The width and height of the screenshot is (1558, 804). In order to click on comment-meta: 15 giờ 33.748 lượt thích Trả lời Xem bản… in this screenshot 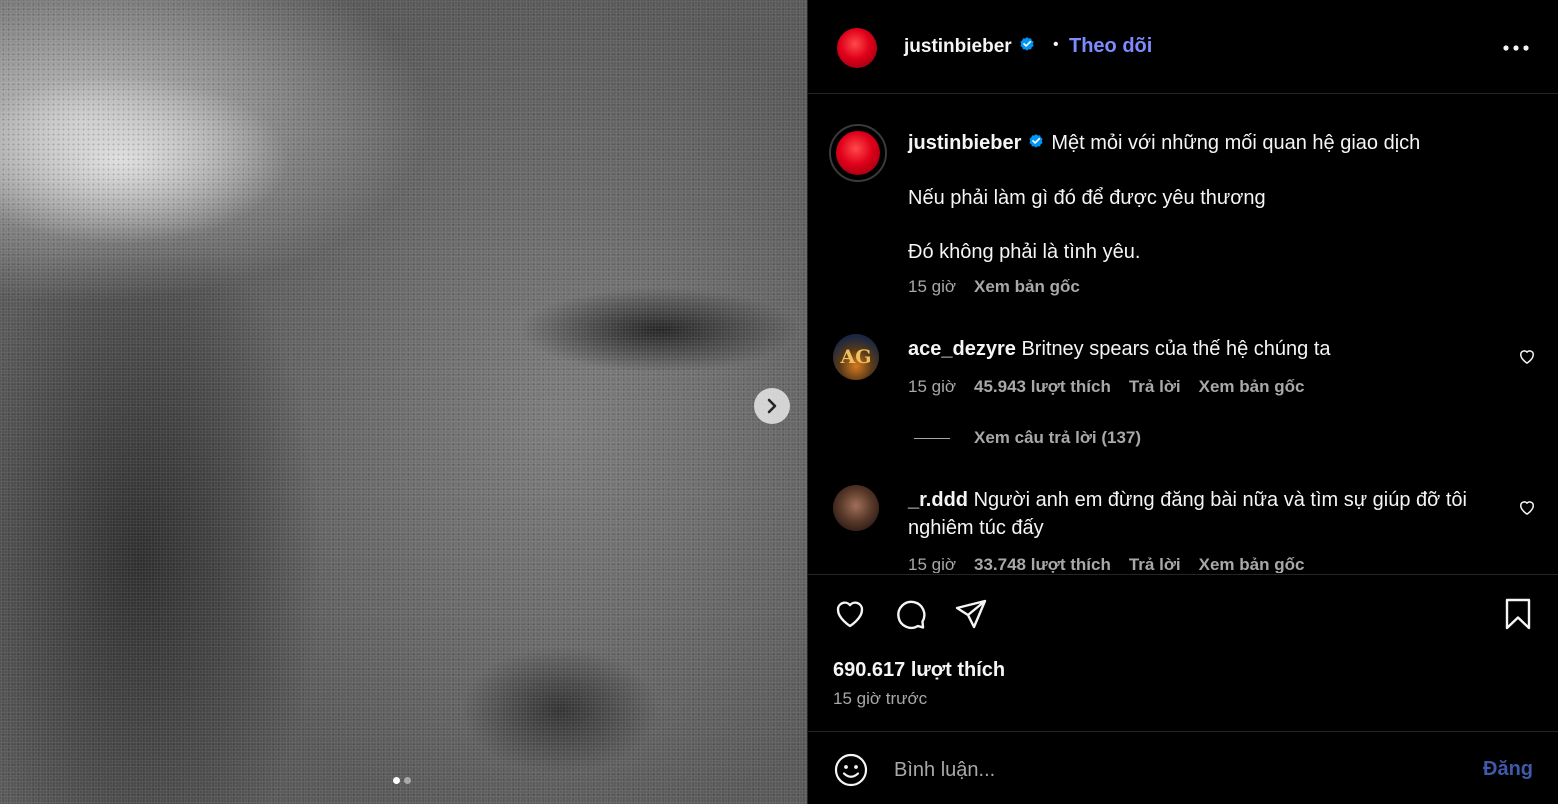, I will do `click(1106, 564)`.